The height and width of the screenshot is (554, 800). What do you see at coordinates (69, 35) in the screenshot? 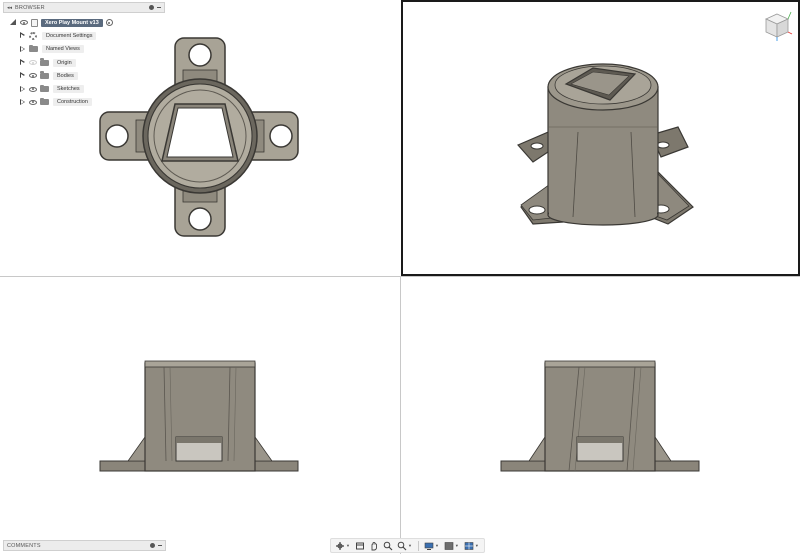
I see `tree-item-label: Document Settings` at bounding box center [69, 35].